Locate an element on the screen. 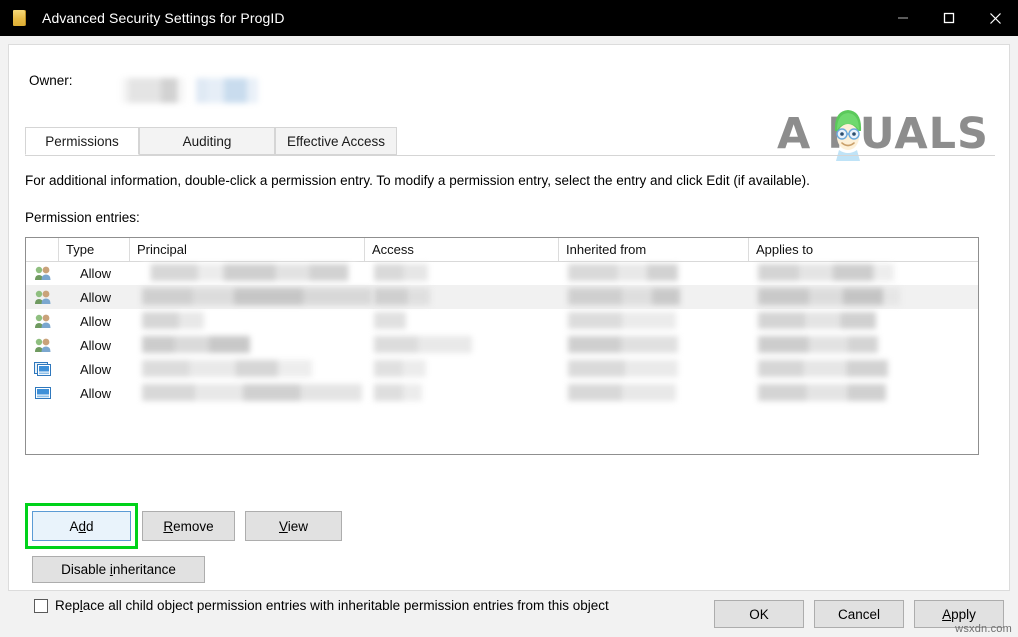  ok-button-label: OK is located at coordinates (759, 614).